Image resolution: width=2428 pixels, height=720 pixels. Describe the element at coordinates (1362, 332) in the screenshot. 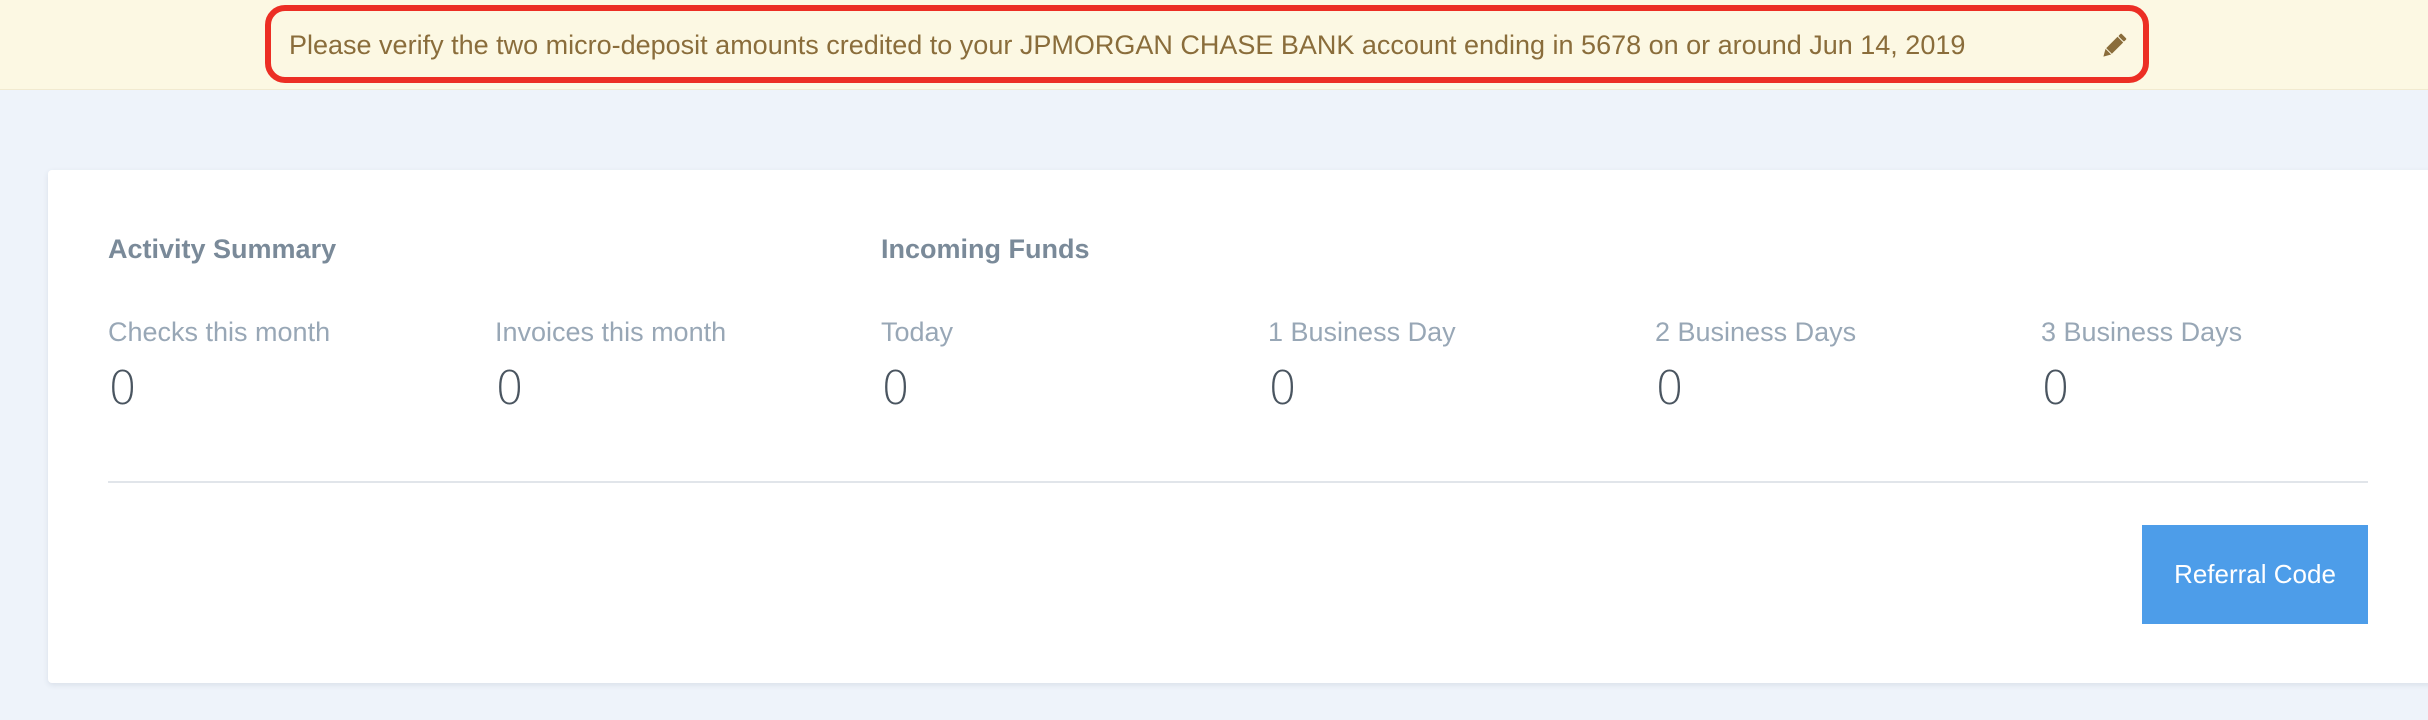

I see `one-business-day-label: 1 Business Day` at that location.